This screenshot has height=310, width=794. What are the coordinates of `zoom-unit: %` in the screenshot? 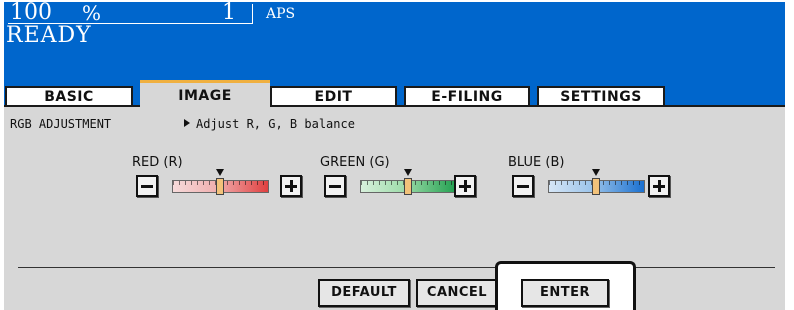 It's located at (92, 13).